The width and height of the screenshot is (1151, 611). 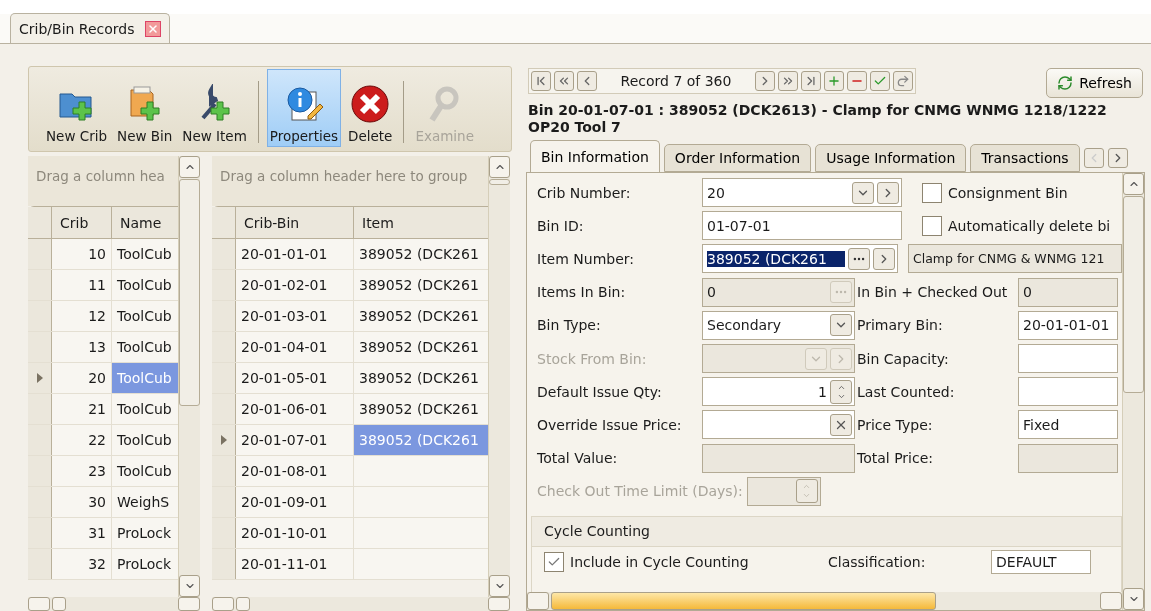 I want to click on field-label: Override Issue Price:, so click(x=610, y=424).